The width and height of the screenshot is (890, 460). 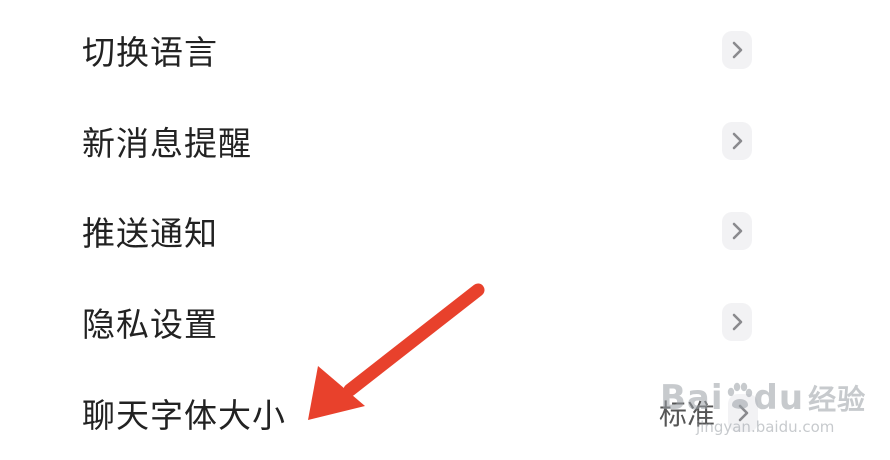 What do you see at coordinates (150, 233) in the screenshot?
I see `settings-item-label: 推送通知` at bounding box center [150, 233].